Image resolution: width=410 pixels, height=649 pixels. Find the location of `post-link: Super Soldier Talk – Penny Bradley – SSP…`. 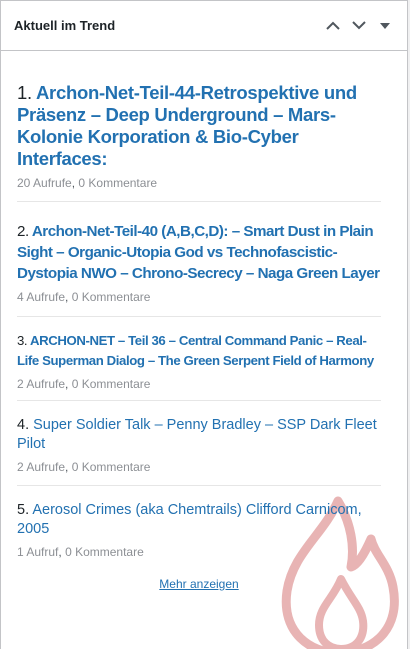

post-link: Super Soldier Talk – Penny Bradley – SSP… is located at coordinates (197, 434).